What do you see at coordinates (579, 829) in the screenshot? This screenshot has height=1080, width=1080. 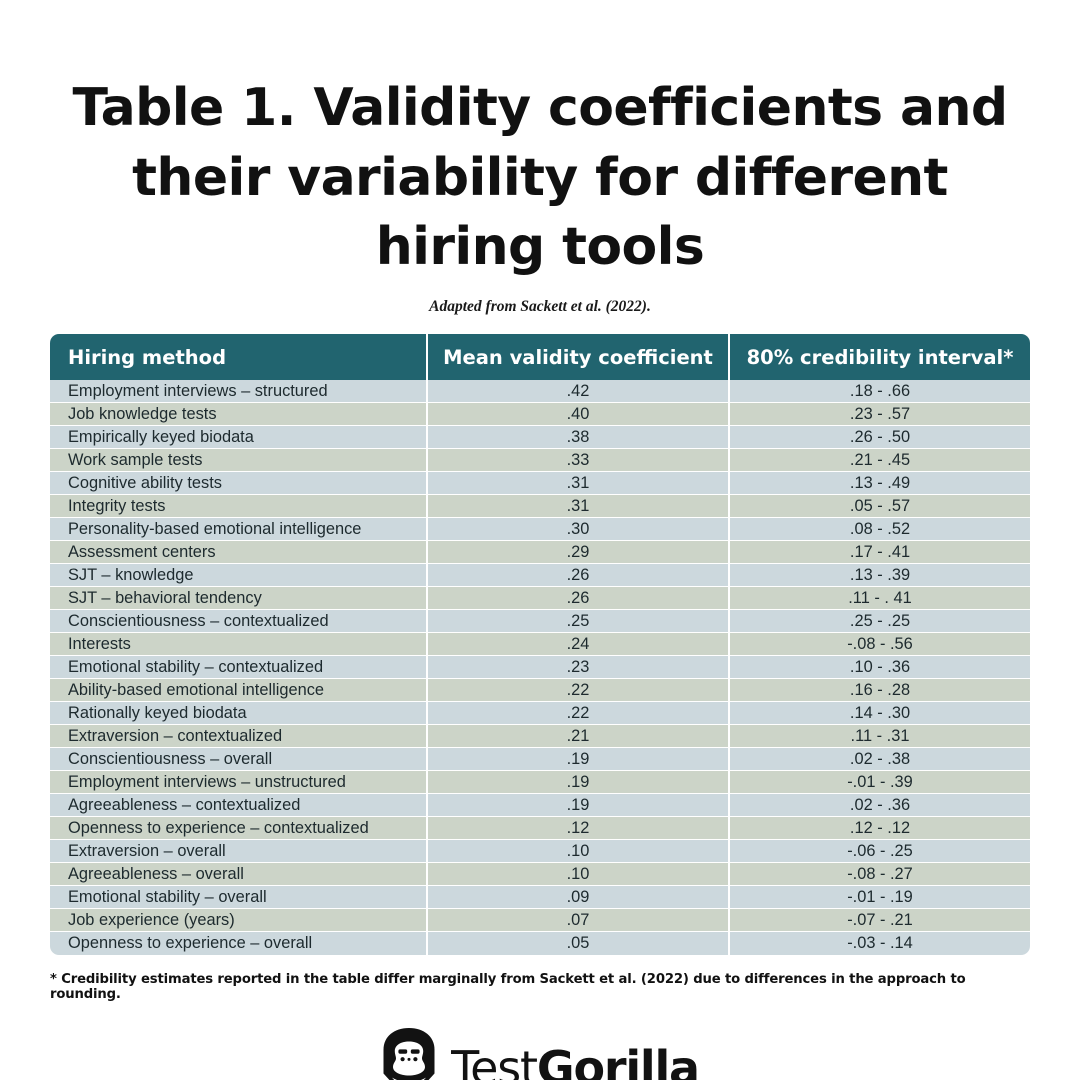 I see `cell-mean-validity: .12` at bounding box center [579, 829].